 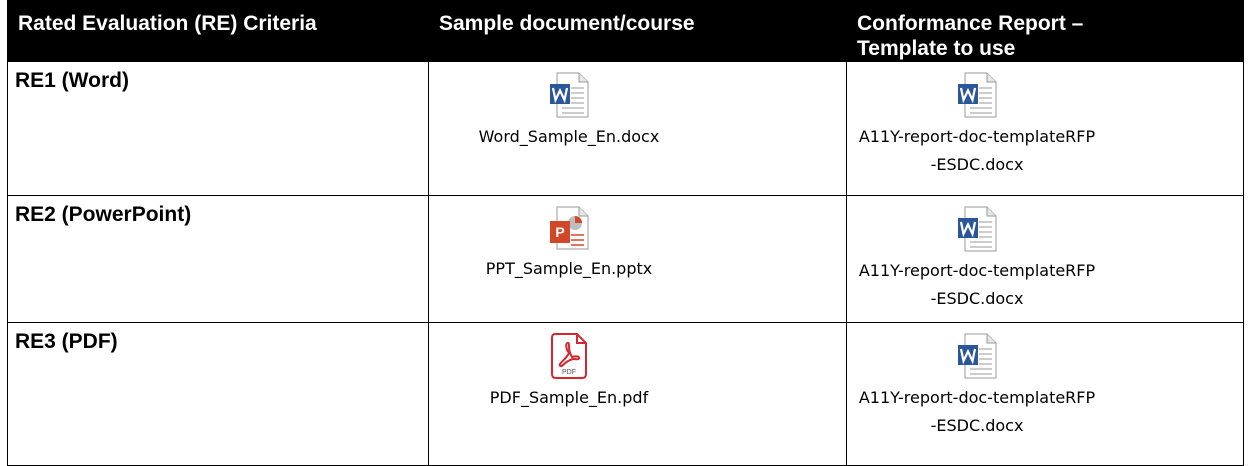 What do you see at coordinates (559, 232) in the screenshot?
I see `svg-text: P` at bounding box center [559, 232].